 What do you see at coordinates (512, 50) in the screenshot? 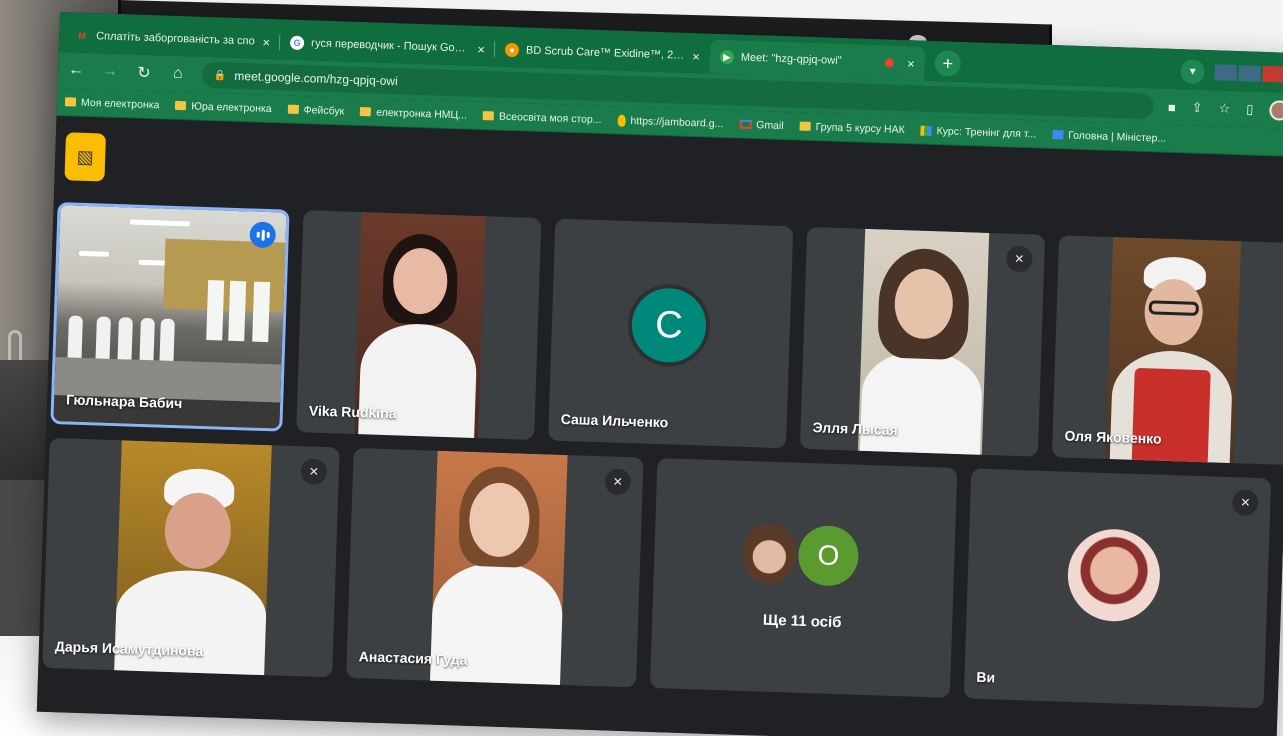
I see `bd-icon: ●` at bounding box center [512, 50].